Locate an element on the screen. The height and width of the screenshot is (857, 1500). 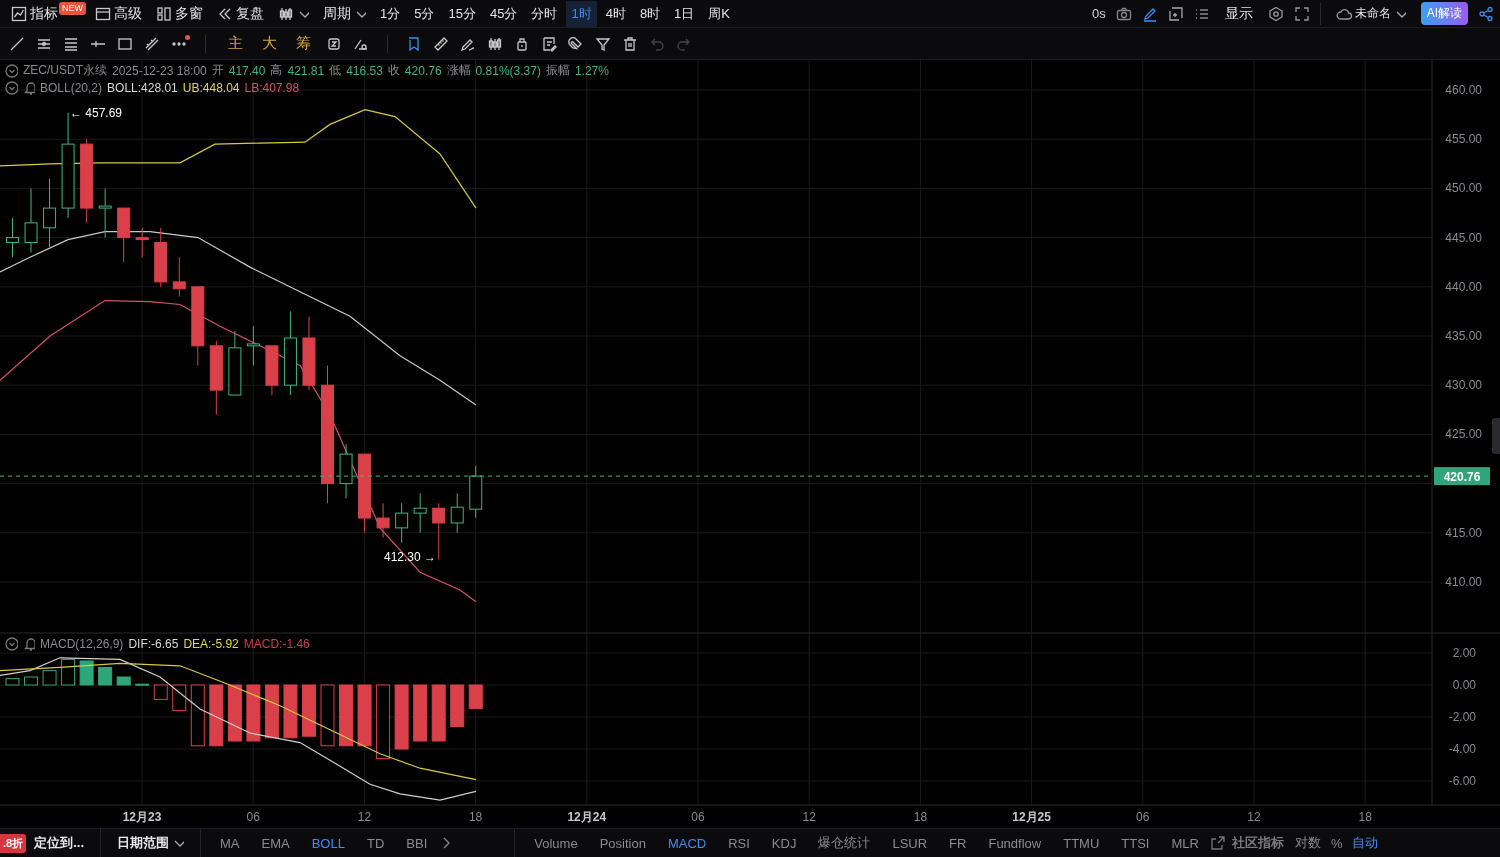
indicator-tab: MA is located at coordinates (230, 843).